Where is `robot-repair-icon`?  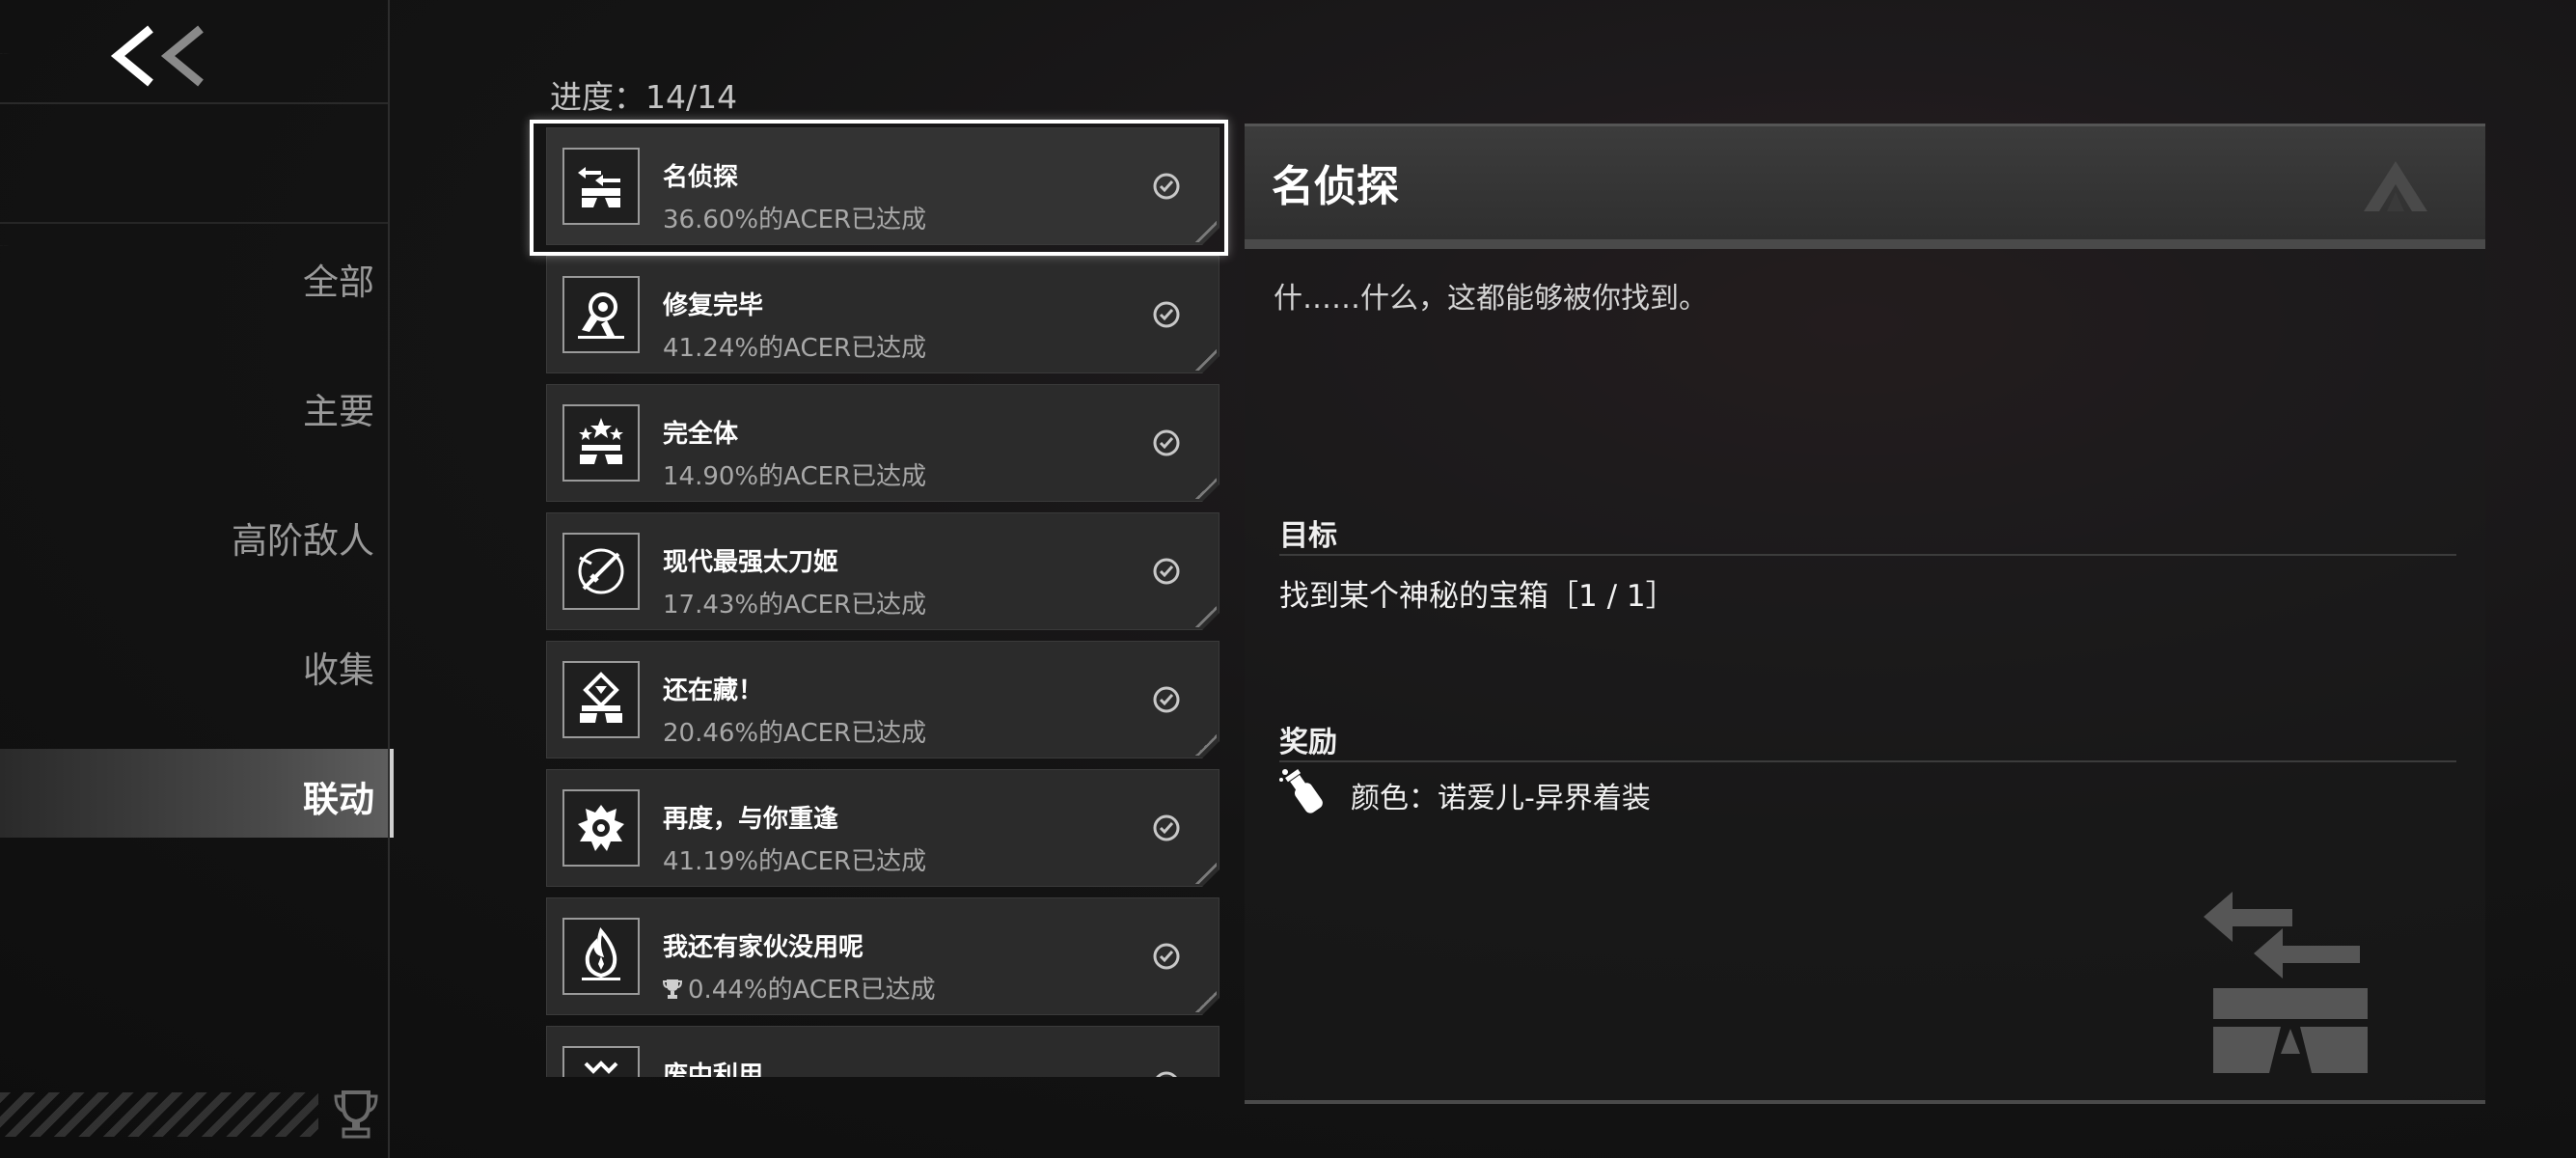 robot-repair-icon is located at coordinates (601, 314).